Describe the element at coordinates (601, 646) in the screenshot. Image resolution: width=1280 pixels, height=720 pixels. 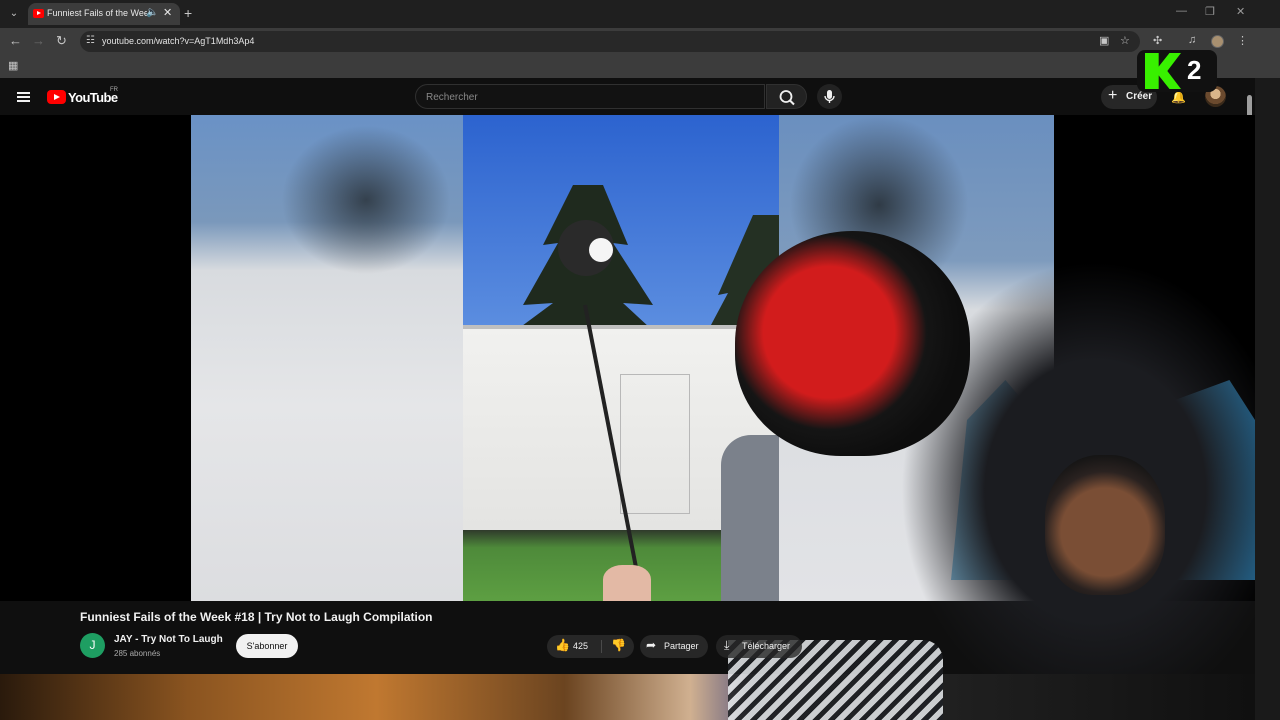
I see `like-divider` at that location.